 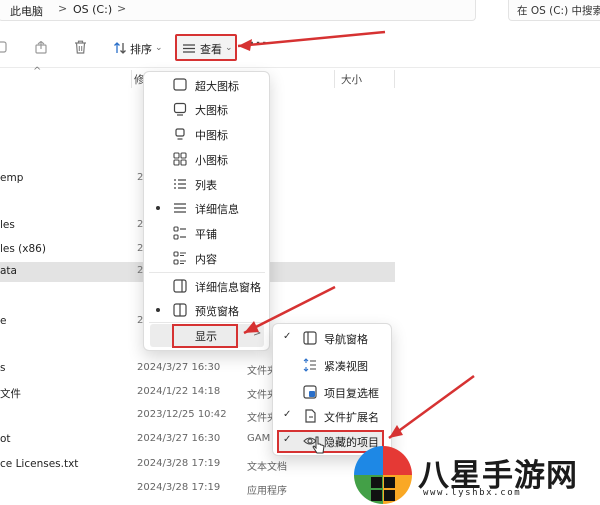 What do you see at coordinates (37, 71) in the screenshot?
I see `sort-up-chevron-icon: ^` at bounding box center [37, 71].